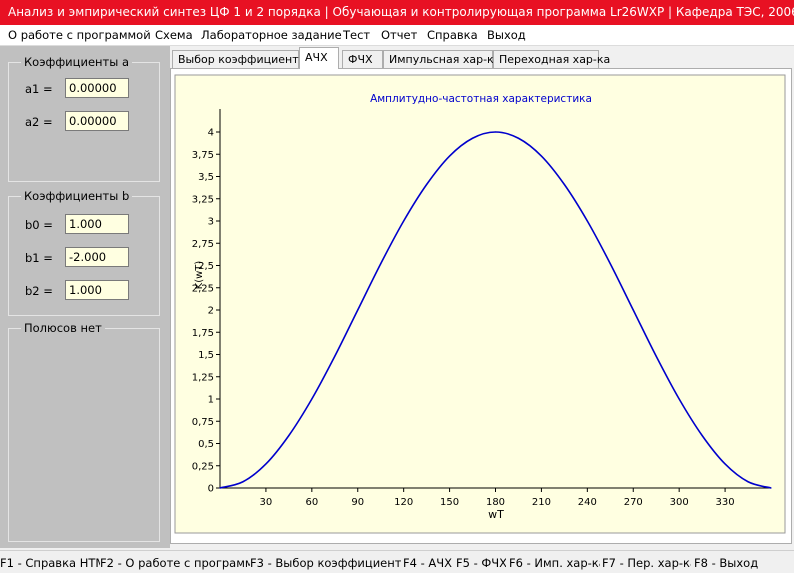 This screenshot has width=794, height=573. I want to click on a2-input, so click(97, 121).